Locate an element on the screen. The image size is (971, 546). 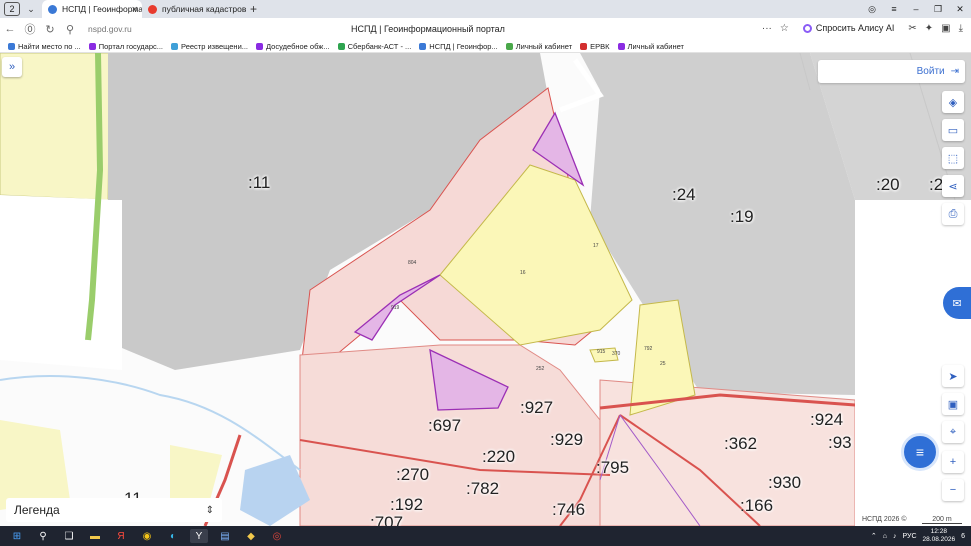
tab-nspd: НСПД | Геоинформац ✕ is located at coordinates (92, 9).